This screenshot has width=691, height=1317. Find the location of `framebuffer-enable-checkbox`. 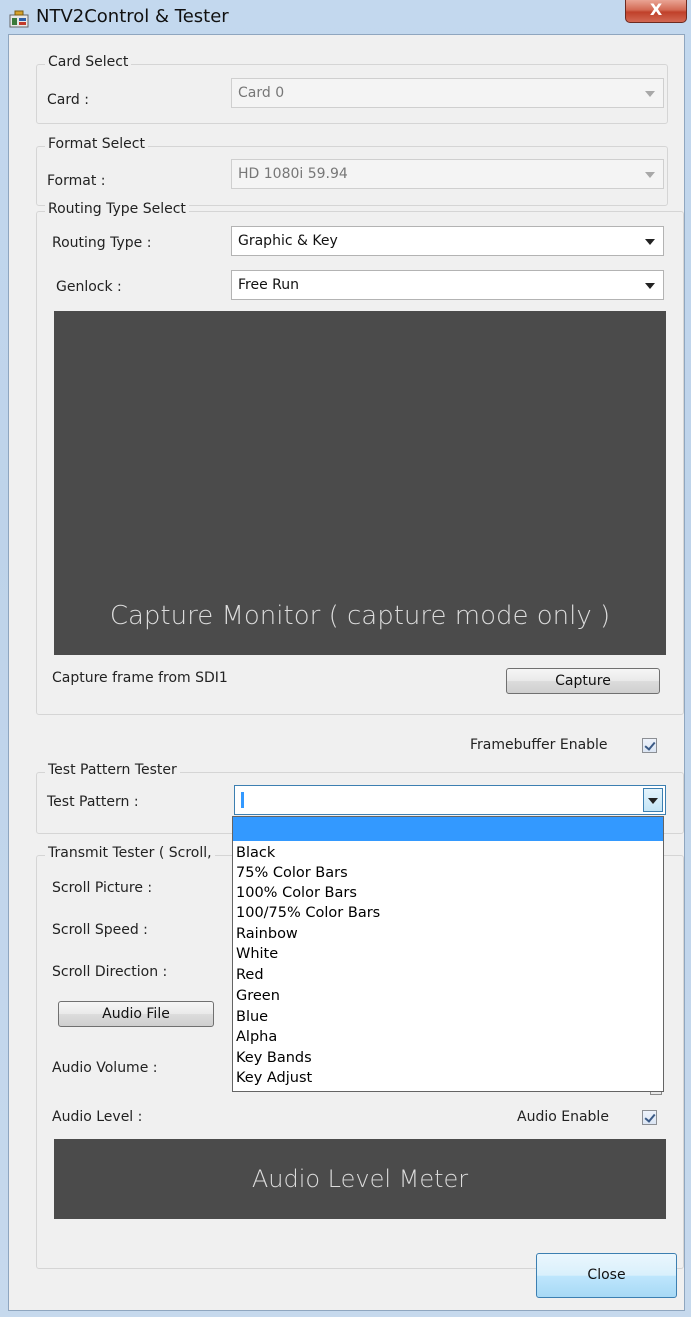

framebuffer-enable-checkbox is located at coordinates (649, 745).